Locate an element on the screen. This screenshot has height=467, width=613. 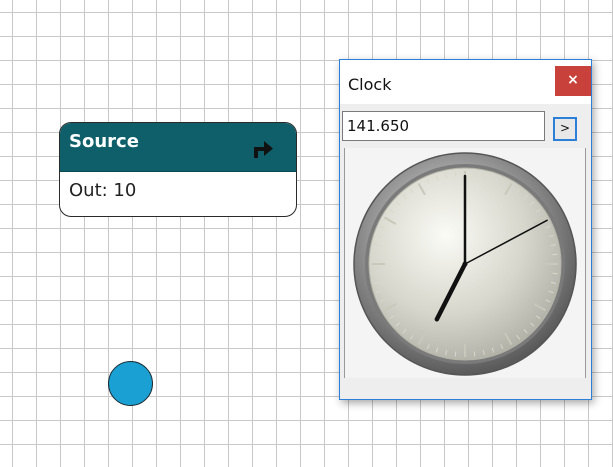
source-node-header: Source is located at coordinates (178, 147).